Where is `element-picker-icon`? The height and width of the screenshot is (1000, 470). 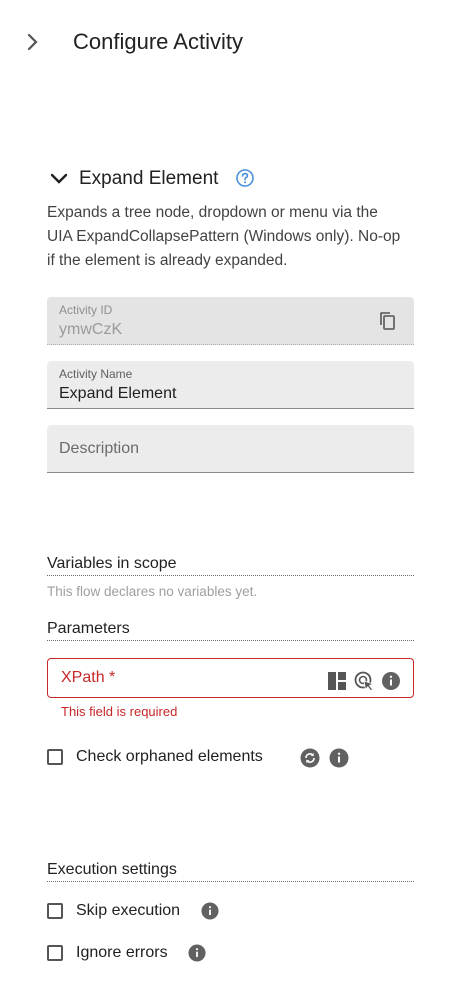
element-picker-icon is located at coordinates (364, 683).